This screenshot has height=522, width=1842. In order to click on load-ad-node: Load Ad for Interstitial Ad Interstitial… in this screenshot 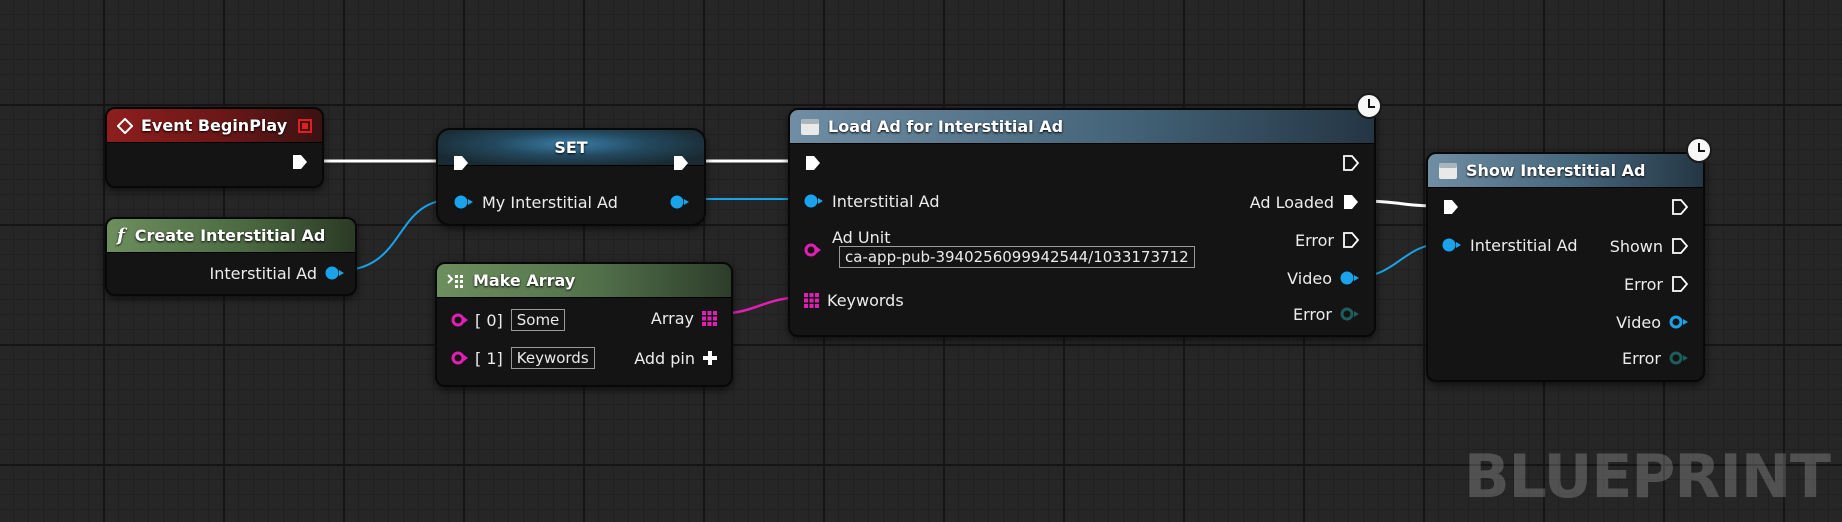, I will do `click(1082, 222)`.